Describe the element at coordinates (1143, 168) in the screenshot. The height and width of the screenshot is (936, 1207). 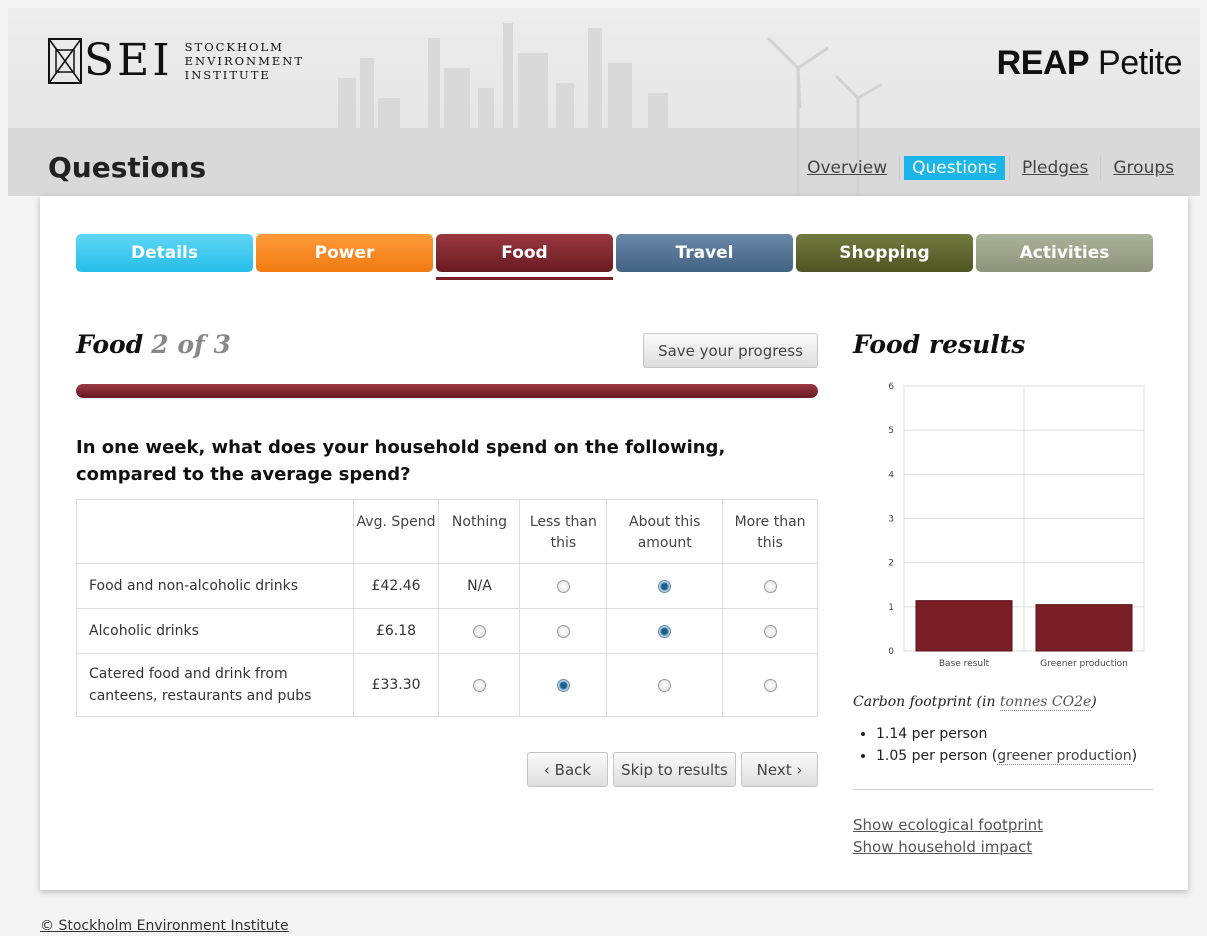
I see `nav-groups: Groups` at that location.